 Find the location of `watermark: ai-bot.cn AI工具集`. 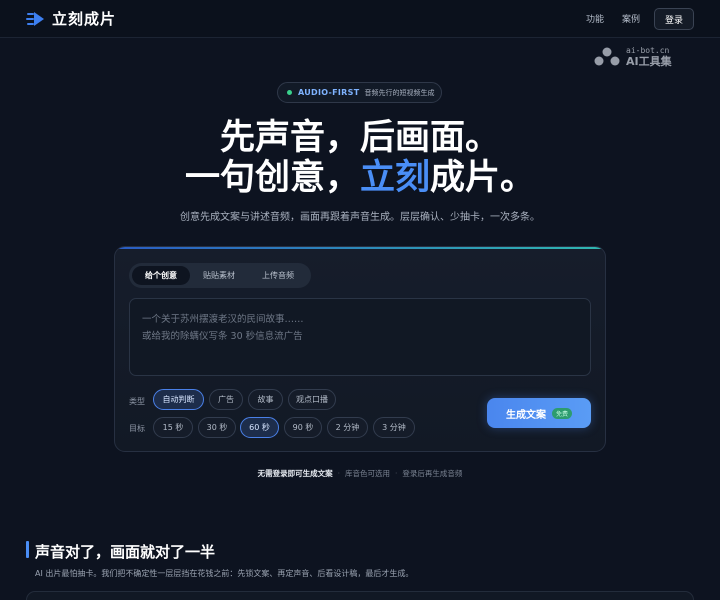

watermark: ai-bot.cn AI工具集 is located at coordinates (632, 57).